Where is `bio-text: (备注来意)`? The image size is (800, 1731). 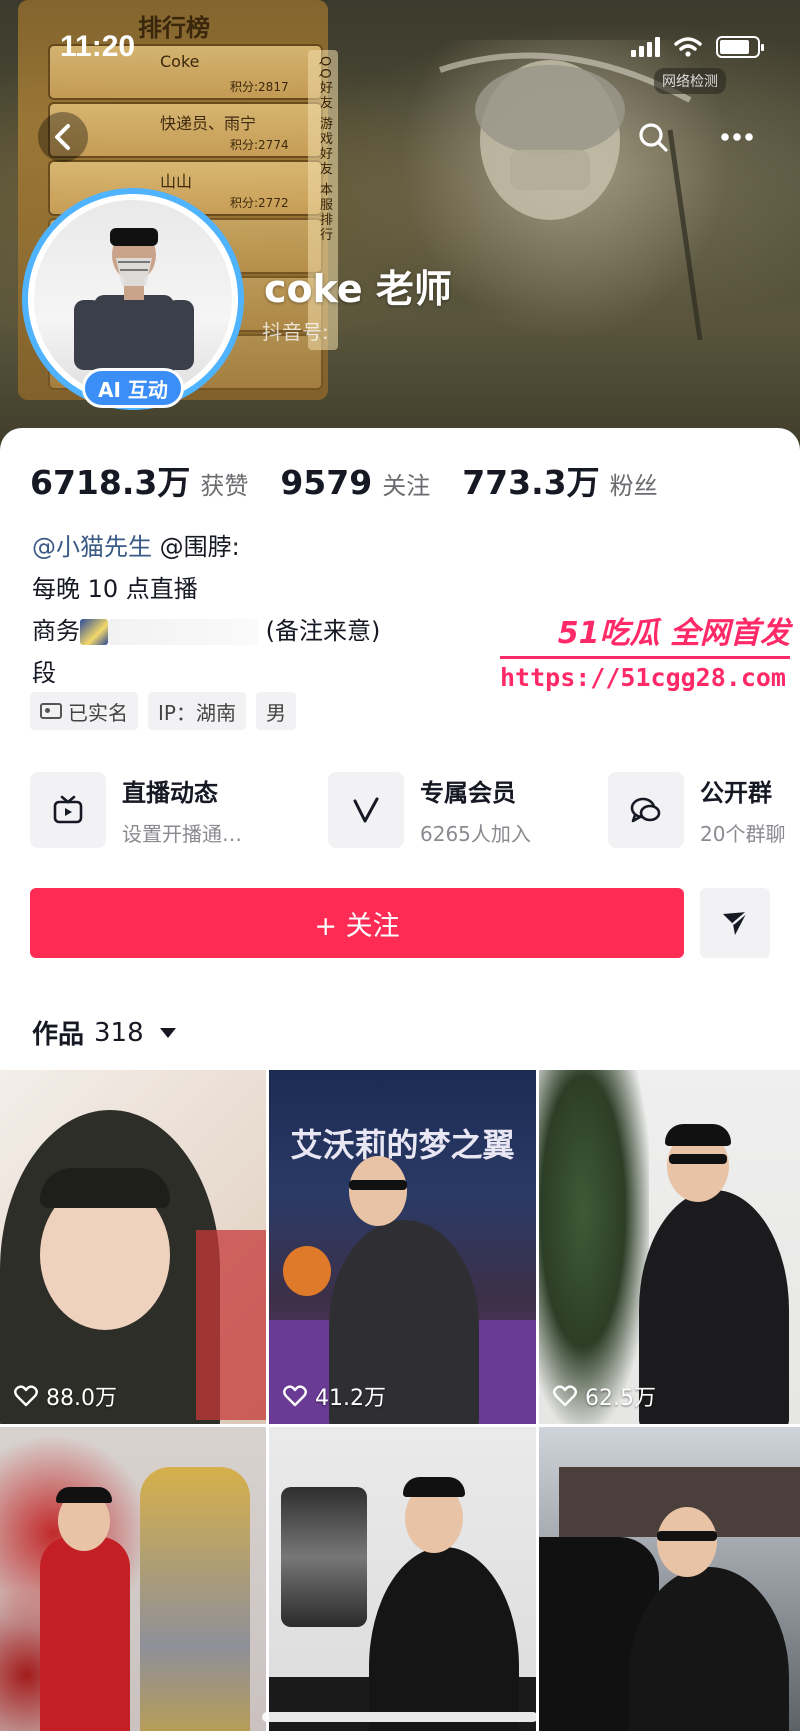
bio-text: (备注来意) is located at coordinates (323, 631).